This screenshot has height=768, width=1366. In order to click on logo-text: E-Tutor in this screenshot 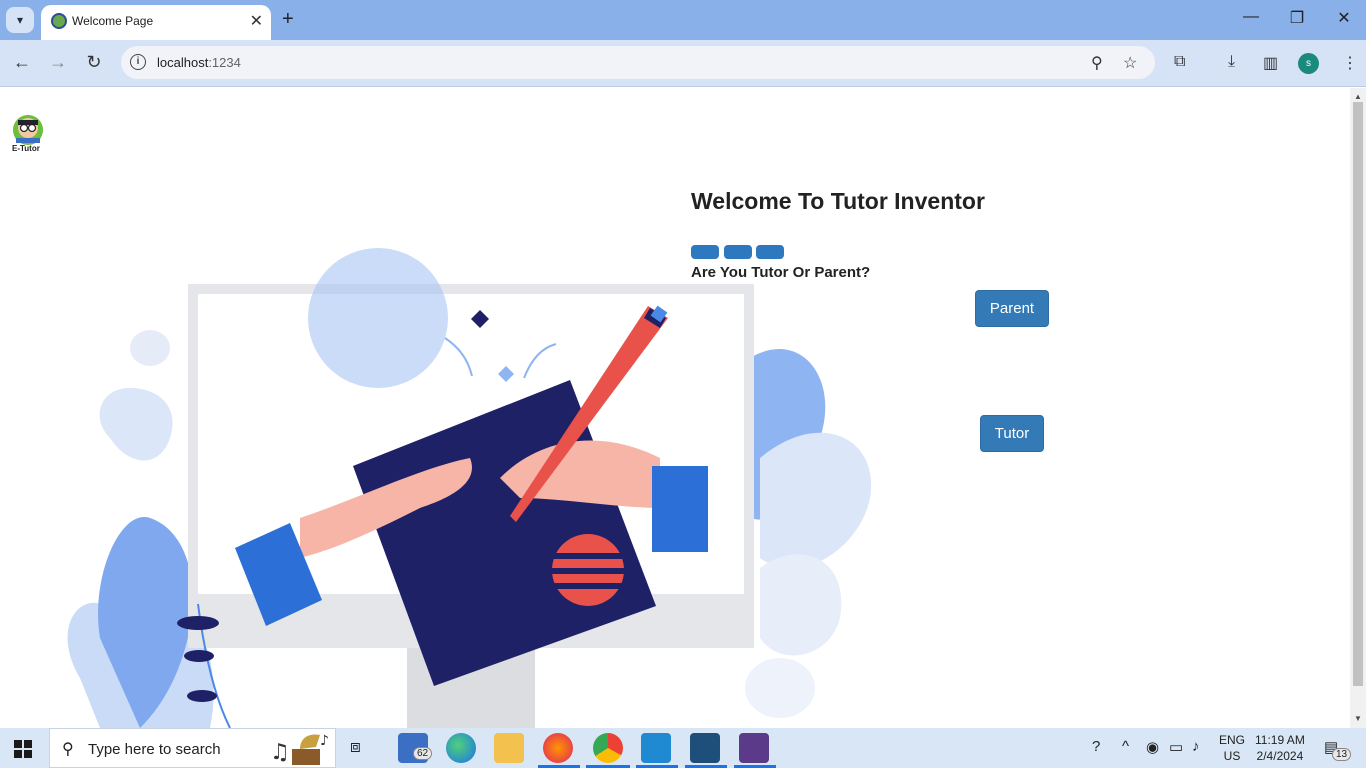, I will do `click(26, 148)`.